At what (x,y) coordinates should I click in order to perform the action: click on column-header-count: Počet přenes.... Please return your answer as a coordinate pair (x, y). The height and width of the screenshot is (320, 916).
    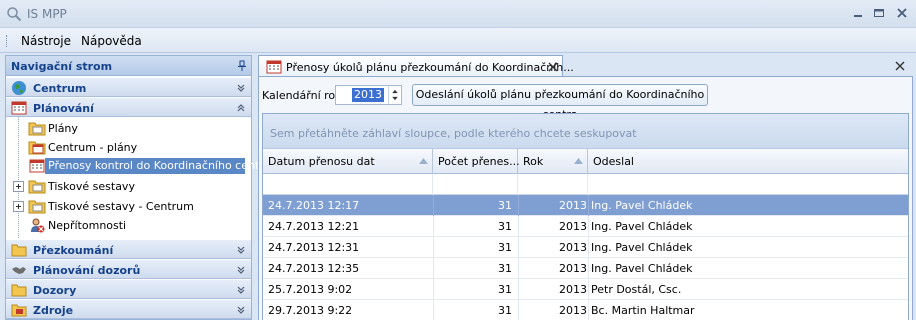
    Looking at the image, I should click on (476, 161).